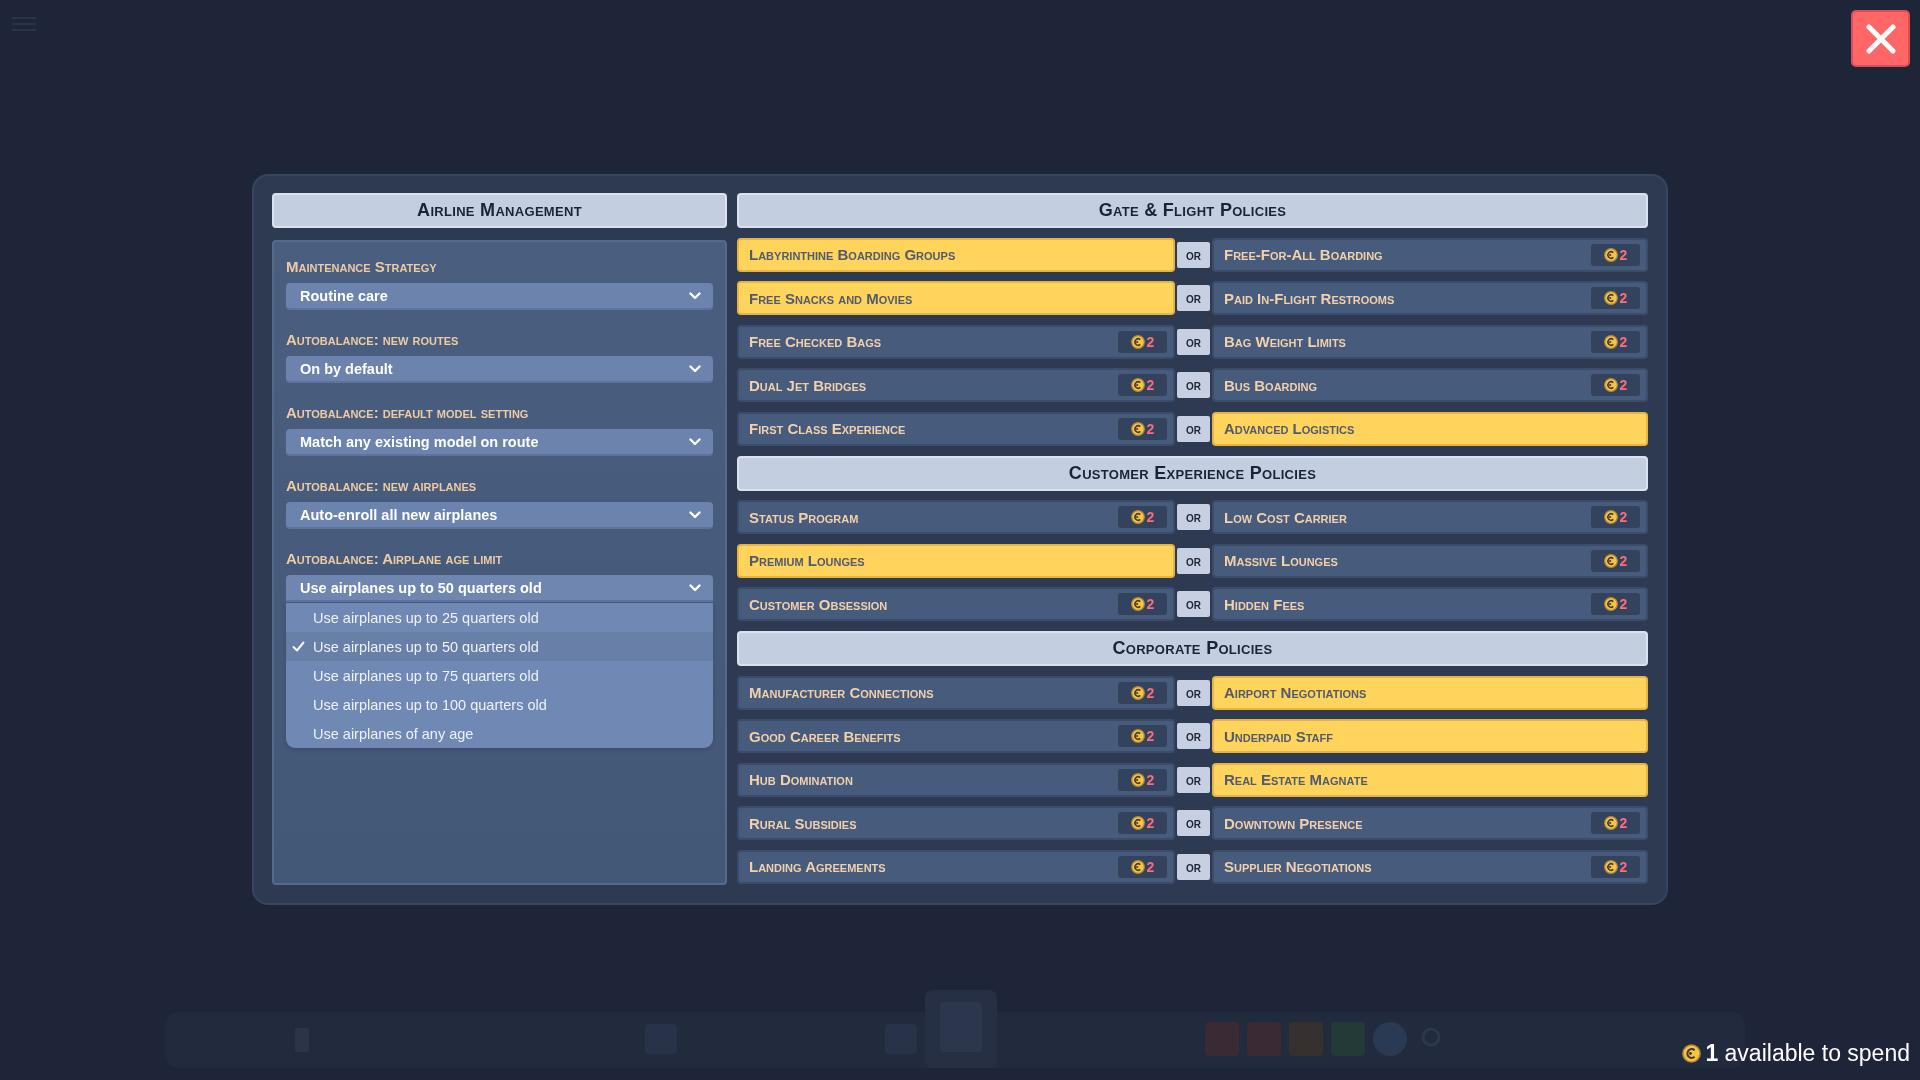 This screenshot has height=1080, width=1920. Describe the element at coordinates (956, 866) in the screenshot. I see `policy-option: Landing Agreements 2` at that location.